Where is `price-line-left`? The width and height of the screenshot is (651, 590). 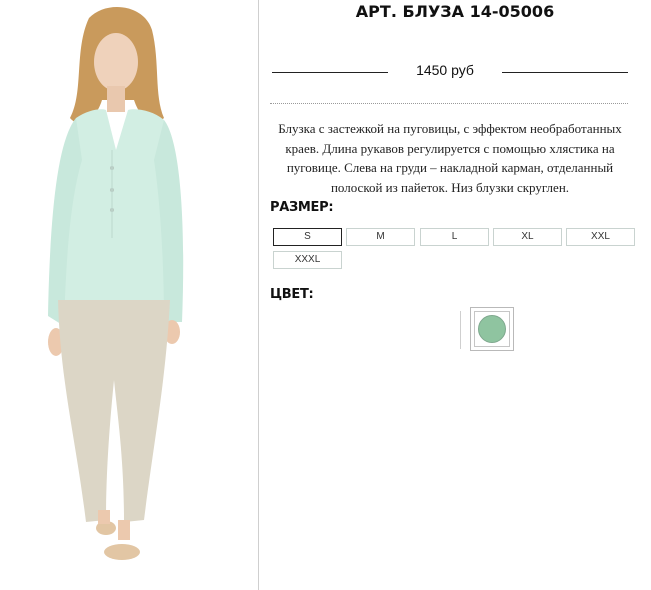
price-line-left is located at coordinates (330, 72).